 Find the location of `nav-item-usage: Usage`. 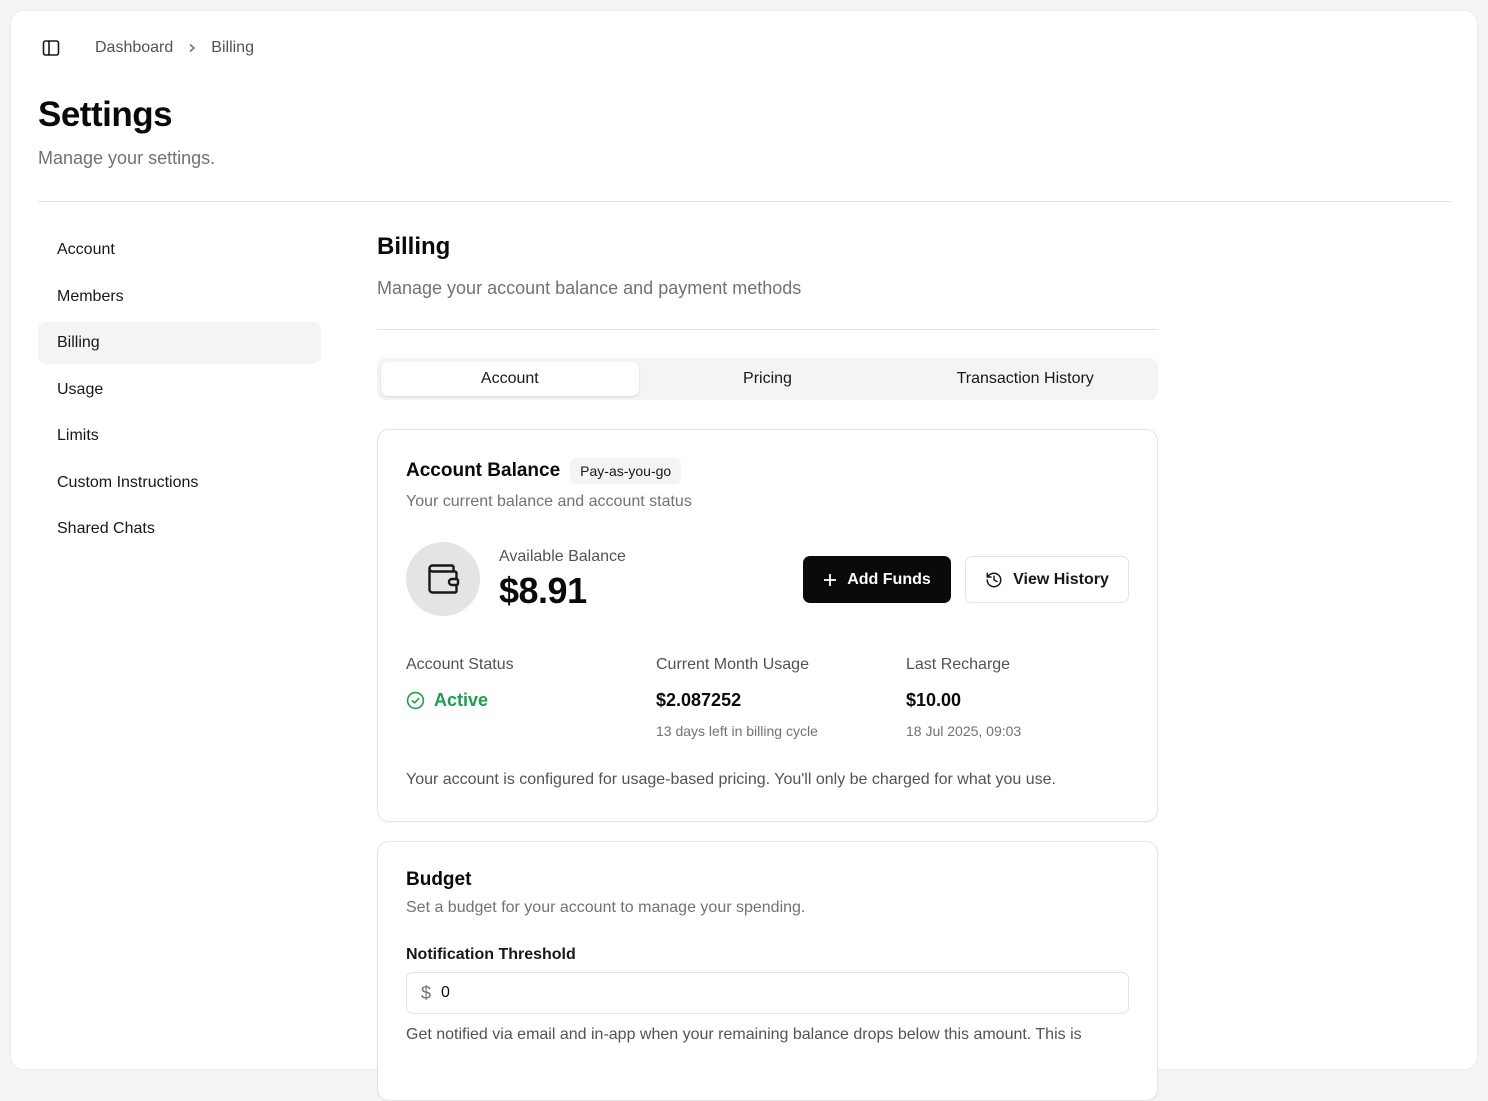

nav-item-usage: Usage is located at coordinates (179, 390).